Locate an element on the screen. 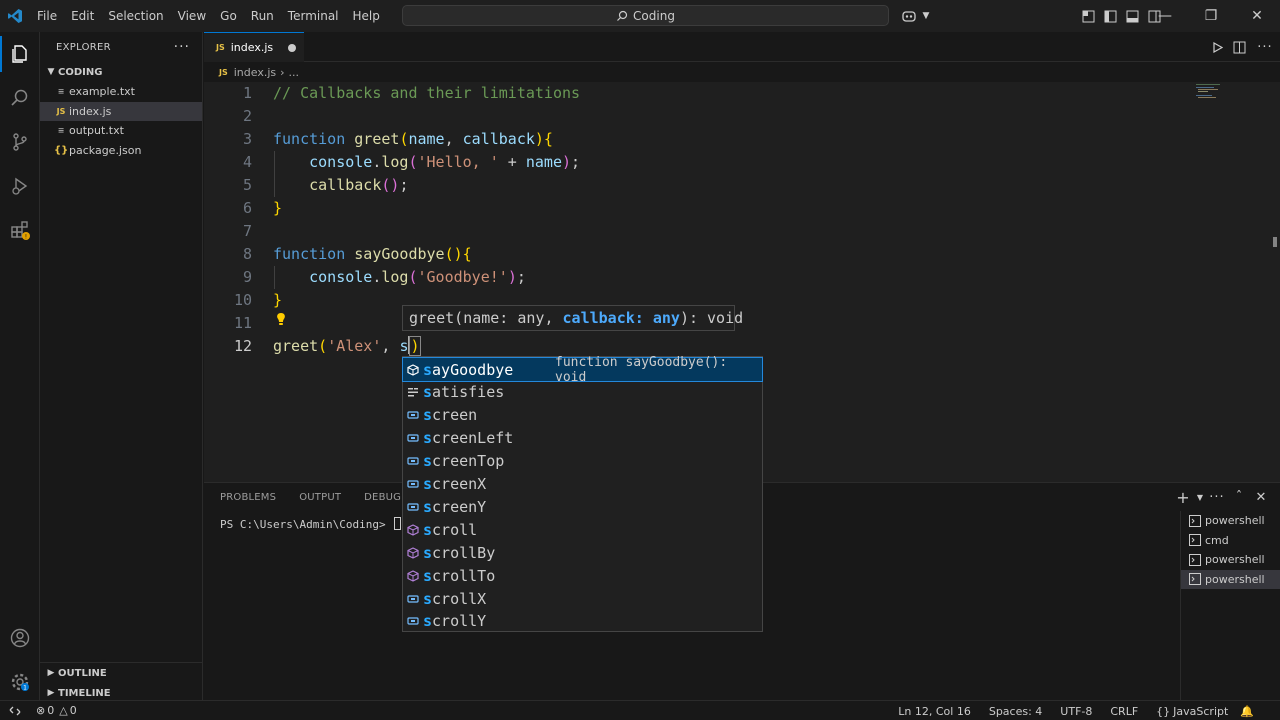 This screenshot has width=1280, height=720. customize-layout-icon is located at coordinates (1088, 16).